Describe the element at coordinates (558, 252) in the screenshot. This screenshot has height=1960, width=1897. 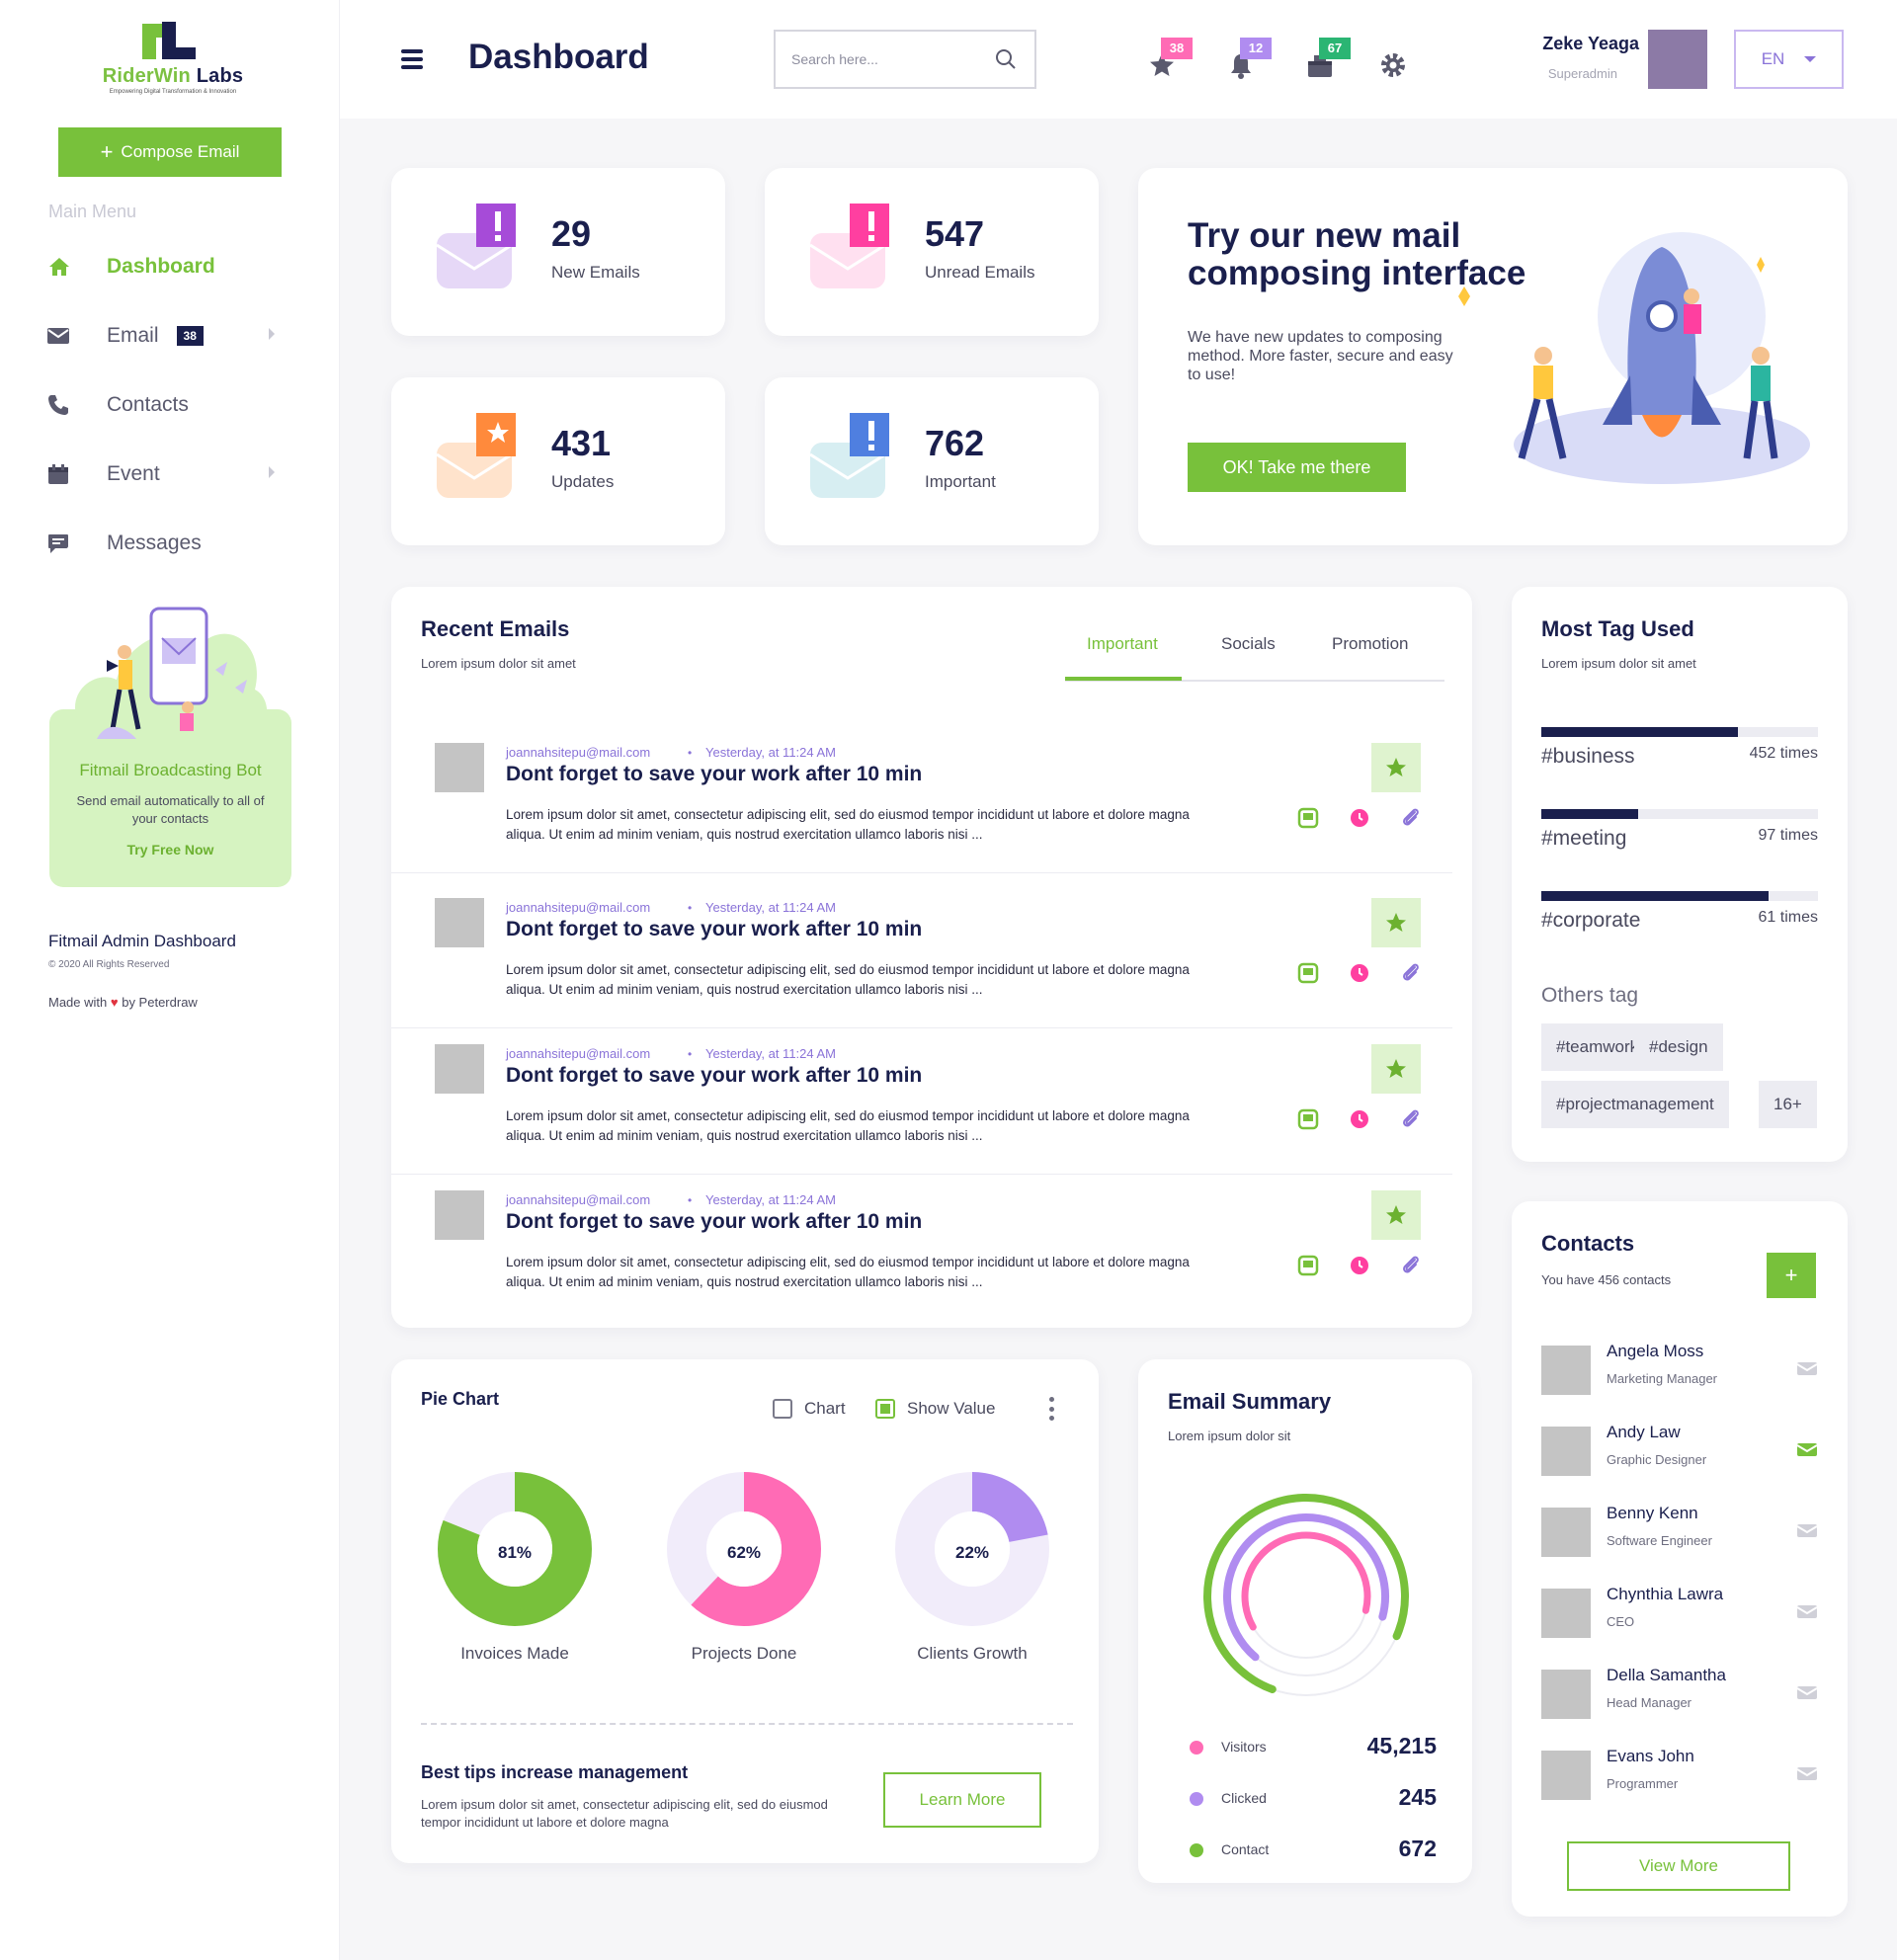
I see `stat-card-new-emails: 29 New Emails` at that location.